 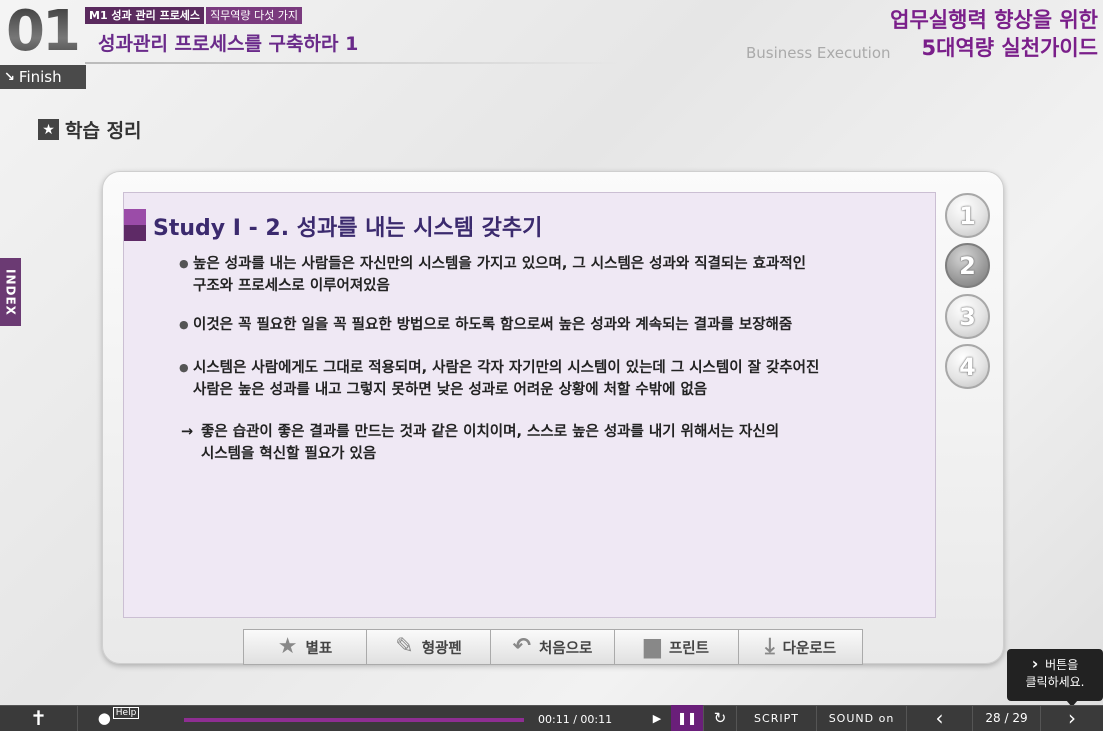 What do you see at coordinates (103, 131) in the screenshot?
I see `section-heading-text: 학습 정리` at bounding box center [103, 131].